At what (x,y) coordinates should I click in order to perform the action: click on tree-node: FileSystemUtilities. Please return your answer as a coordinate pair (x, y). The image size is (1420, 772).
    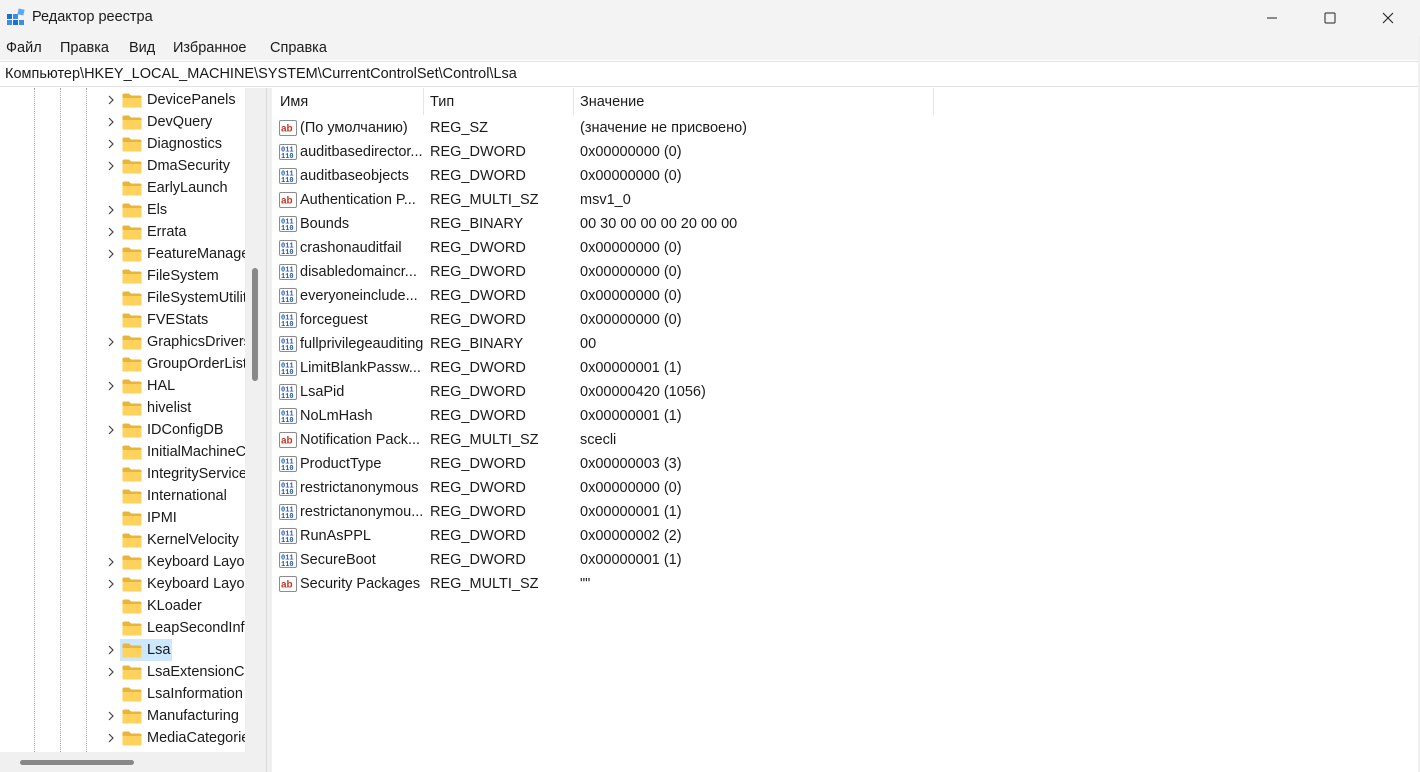
    Looking at the image, I should click on (122, 298).